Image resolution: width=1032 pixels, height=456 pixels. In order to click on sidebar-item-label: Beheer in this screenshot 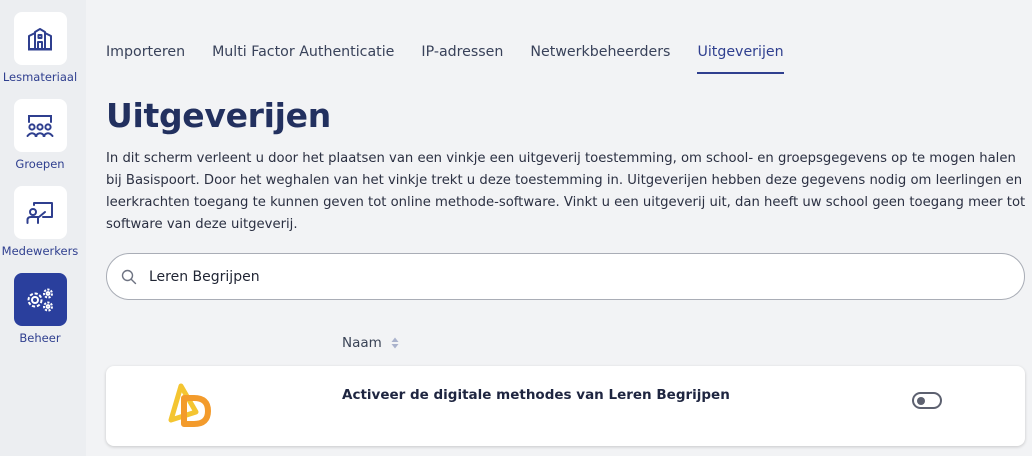, I will do `click(40, 338)`.